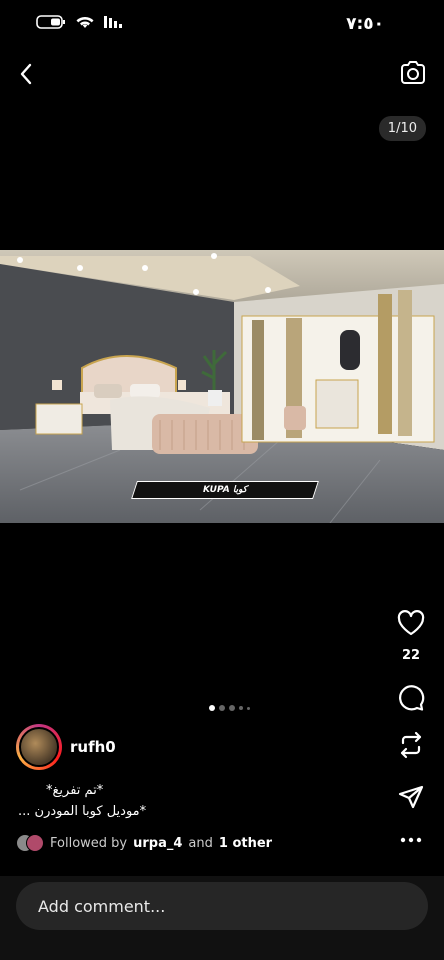 The width and height of the screenshot is (444, 960). I want to click on followed-by-user: urpa_4, so click(157, 843).